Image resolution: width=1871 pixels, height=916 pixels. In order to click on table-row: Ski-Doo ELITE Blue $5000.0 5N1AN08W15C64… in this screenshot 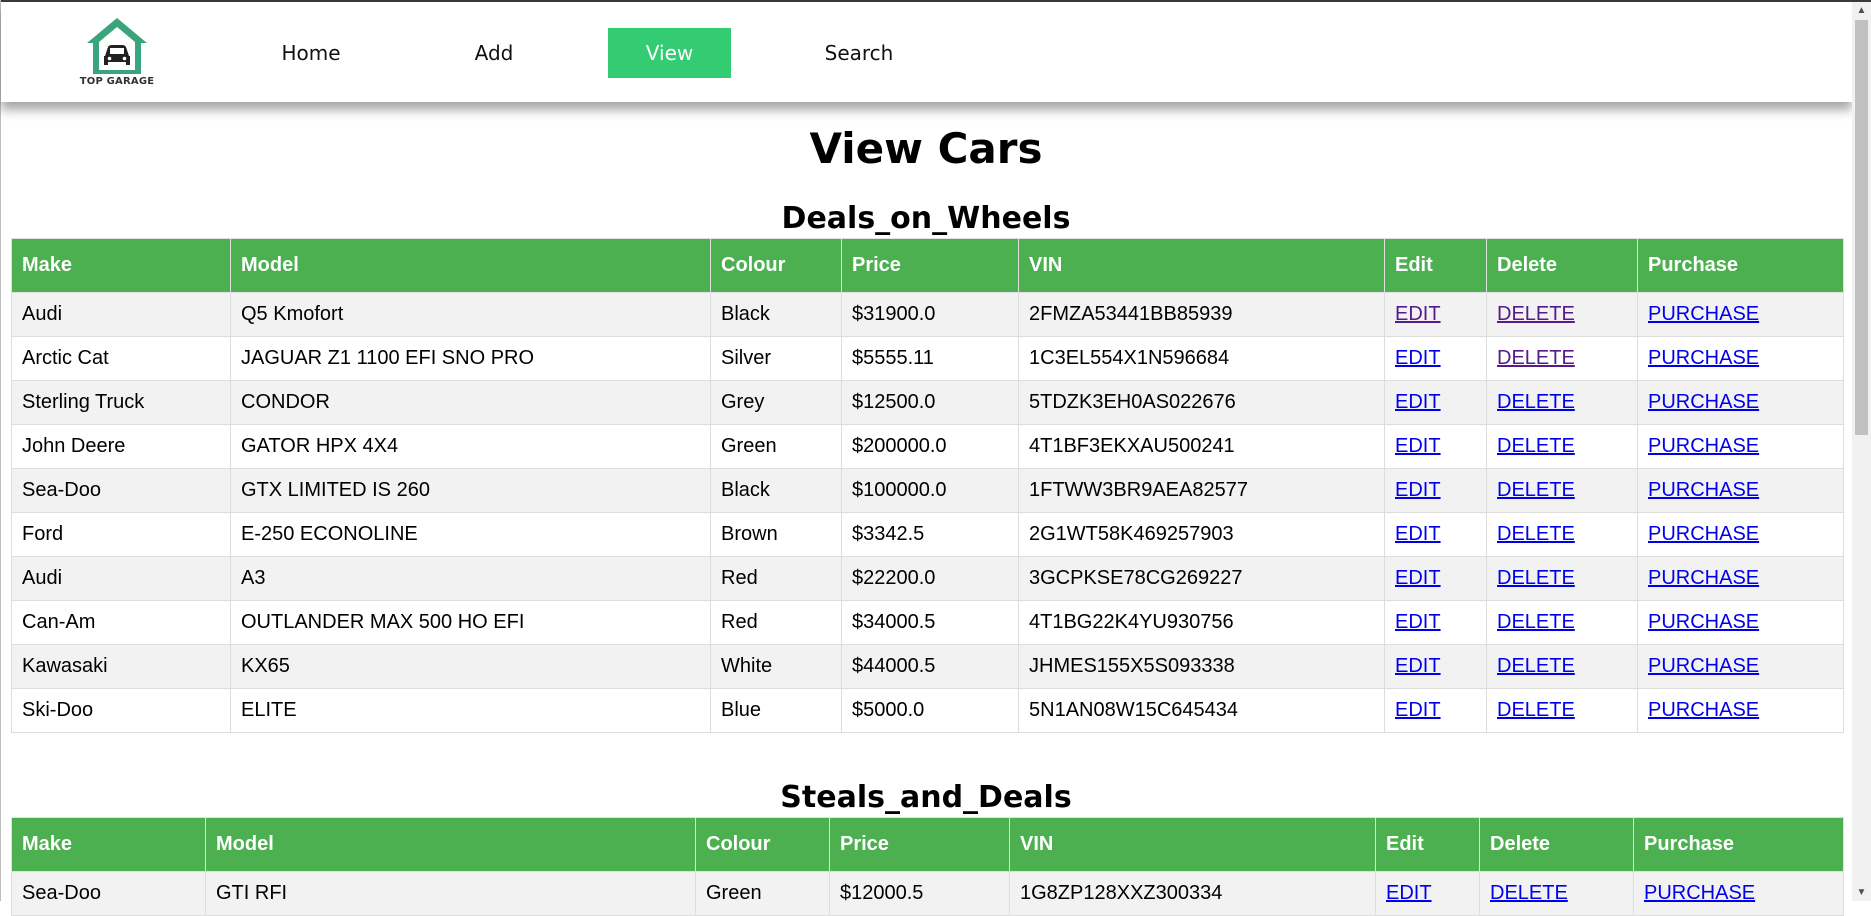, I will do `click(927, 710)`.